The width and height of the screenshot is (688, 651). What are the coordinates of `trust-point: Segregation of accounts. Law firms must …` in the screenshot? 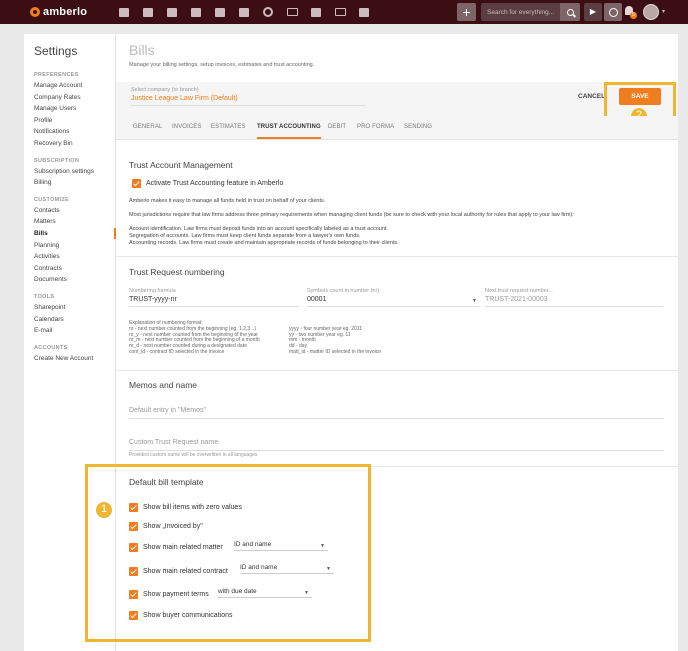 It's located at (245, 236).